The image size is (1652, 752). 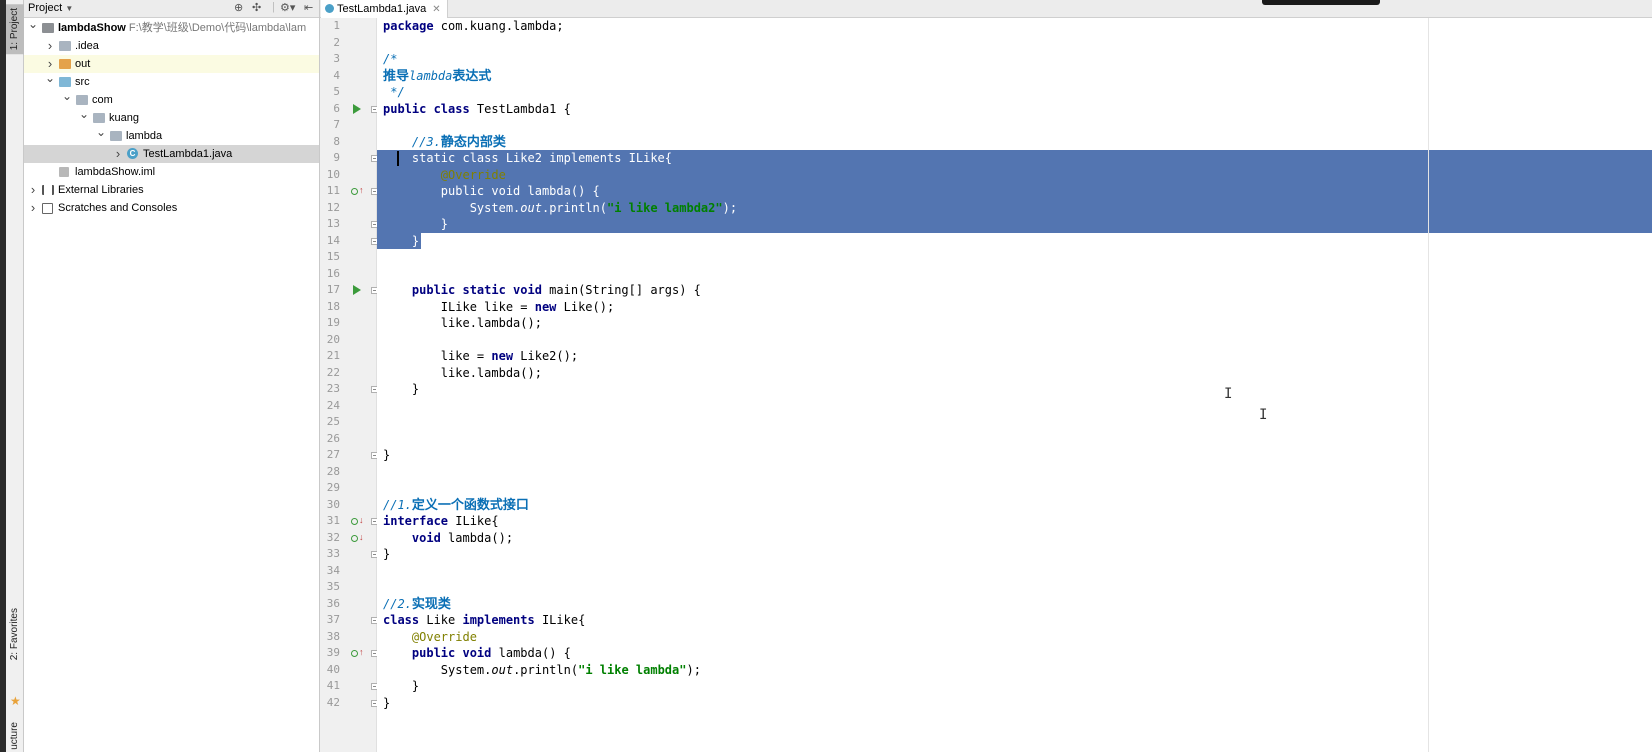 I want to click on code-line: System.out.println("i like lambda");, so click(x=542, y=670).